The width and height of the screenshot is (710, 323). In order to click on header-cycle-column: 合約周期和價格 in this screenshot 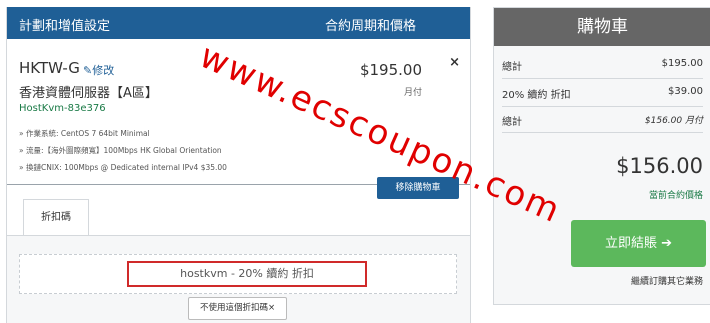, I will do `click(370, 26)`.